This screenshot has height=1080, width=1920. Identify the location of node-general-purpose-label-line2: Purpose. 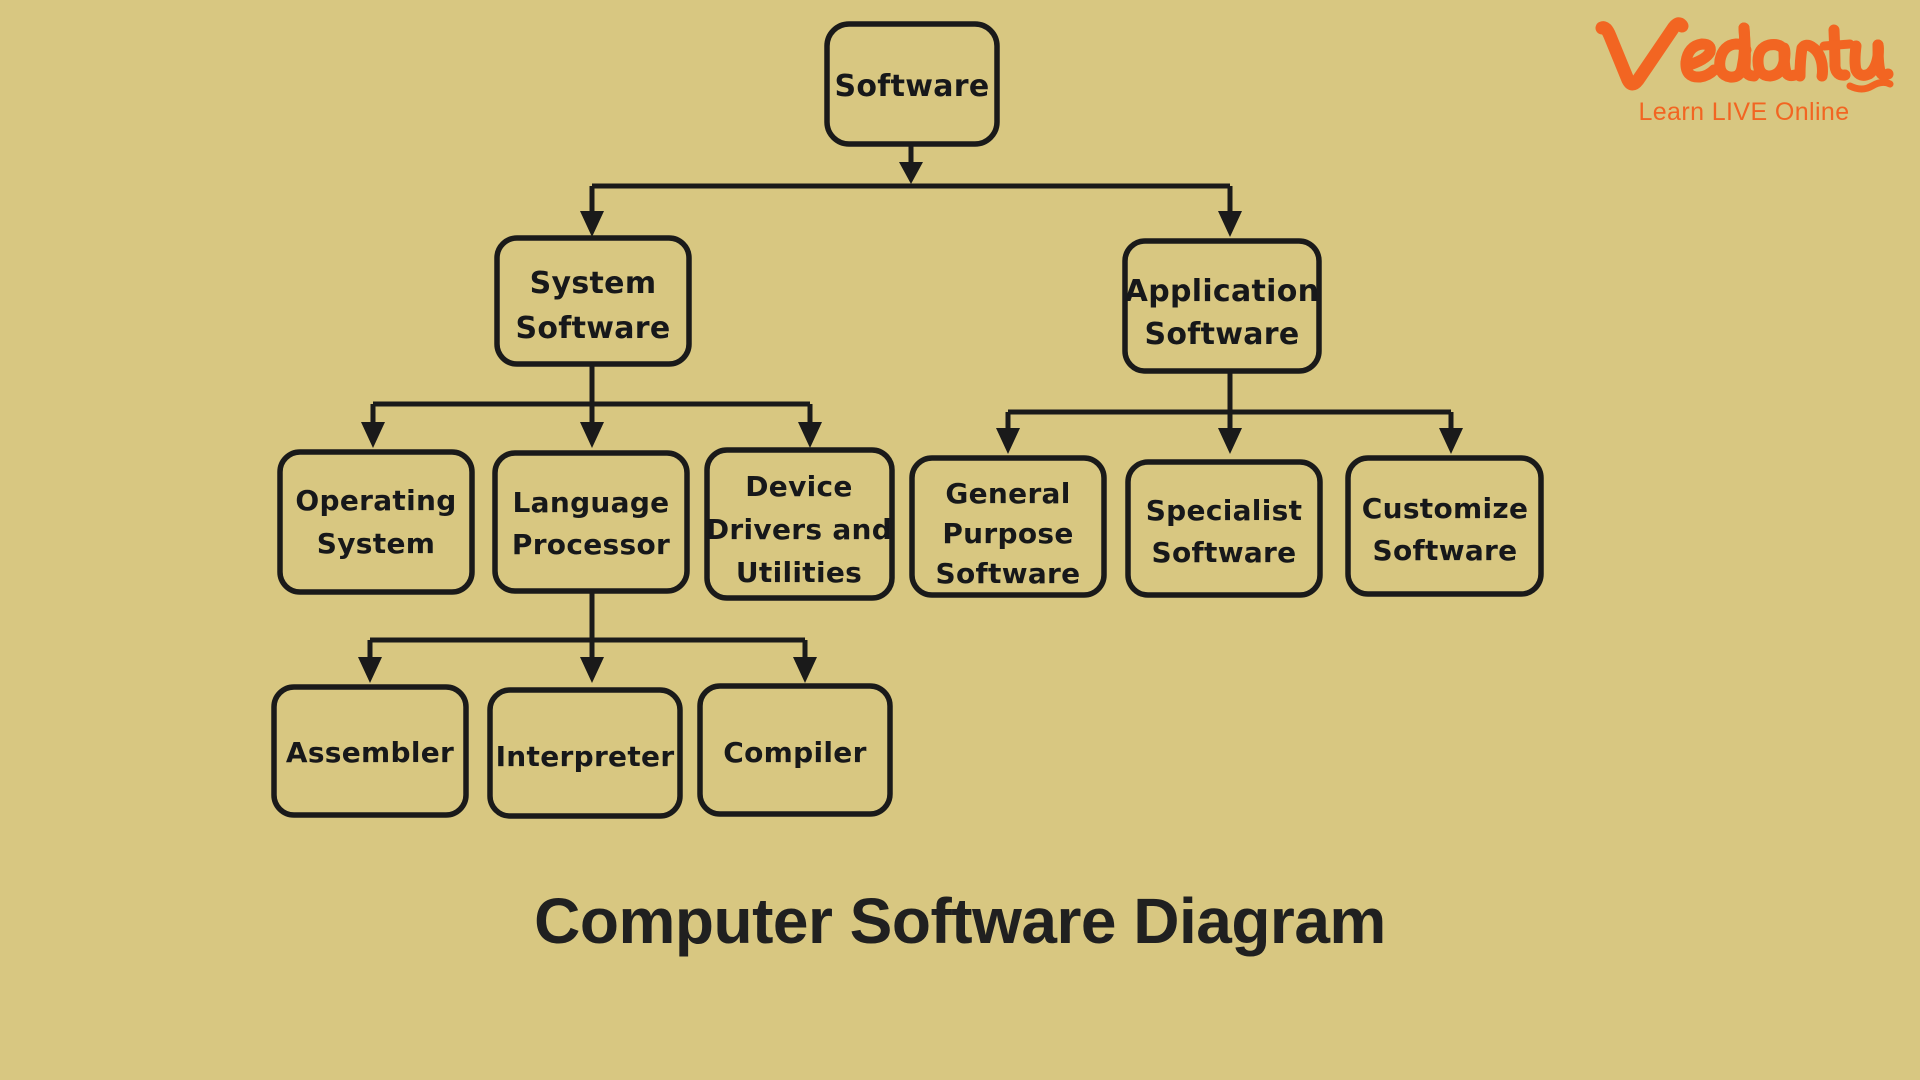
(1007, 533).